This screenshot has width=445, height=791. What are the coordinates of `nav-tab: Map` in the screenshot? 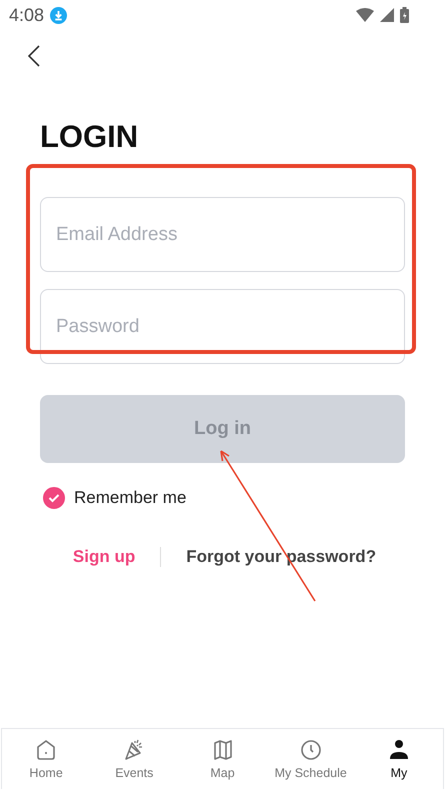 It's located at (222, 759).